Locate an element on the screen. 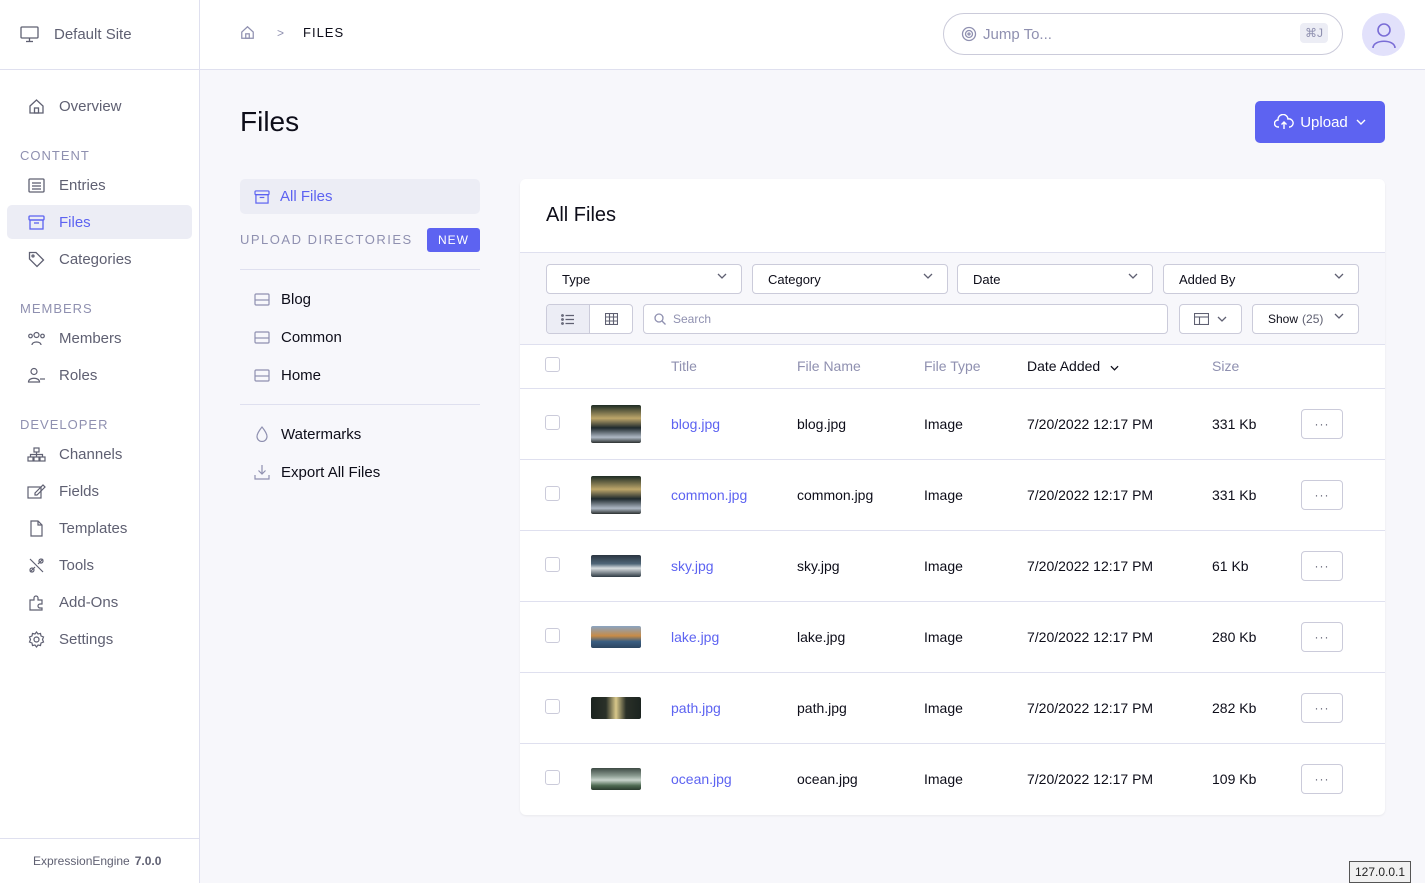  nav-files: Files is located at coordinates (99, 222).